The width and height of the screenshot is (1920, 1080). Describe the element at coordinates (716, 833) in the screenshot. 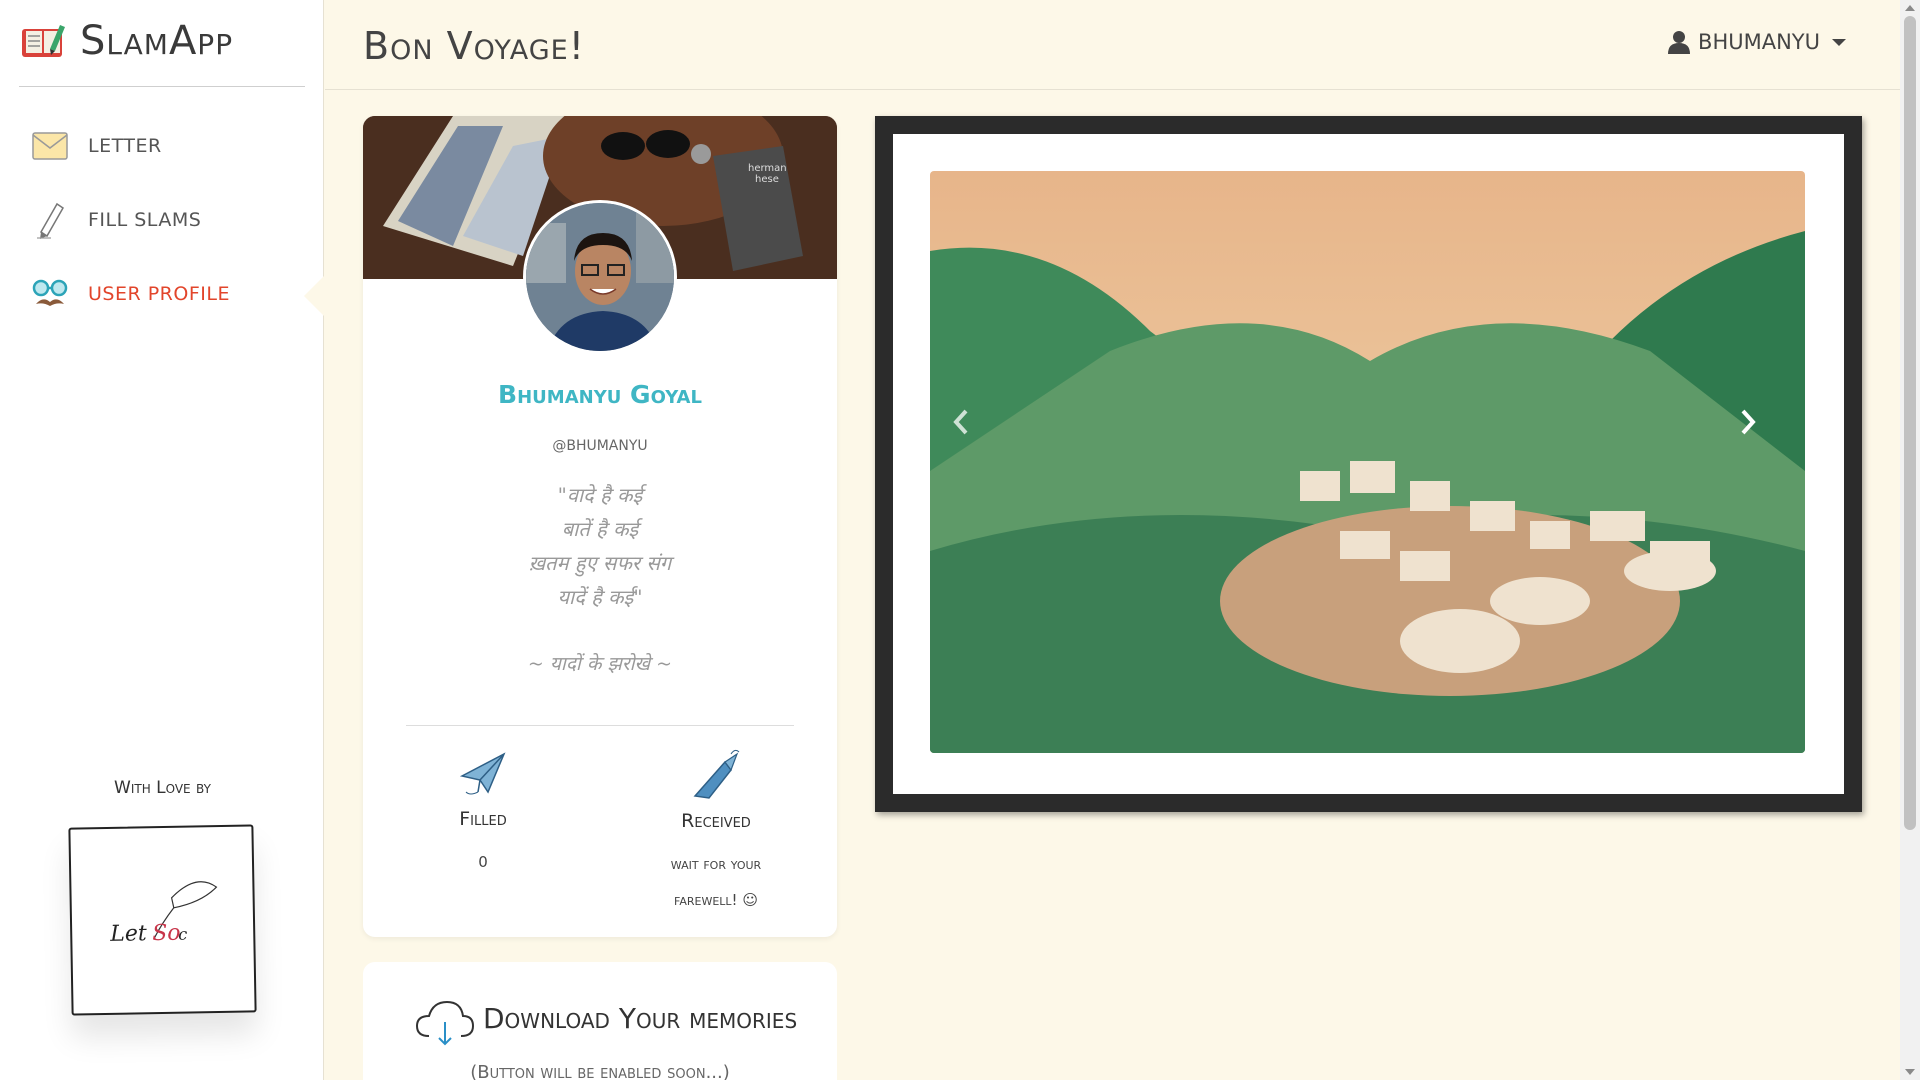

I see `stat-received: Received wait for your farewell! ☺` at that location.